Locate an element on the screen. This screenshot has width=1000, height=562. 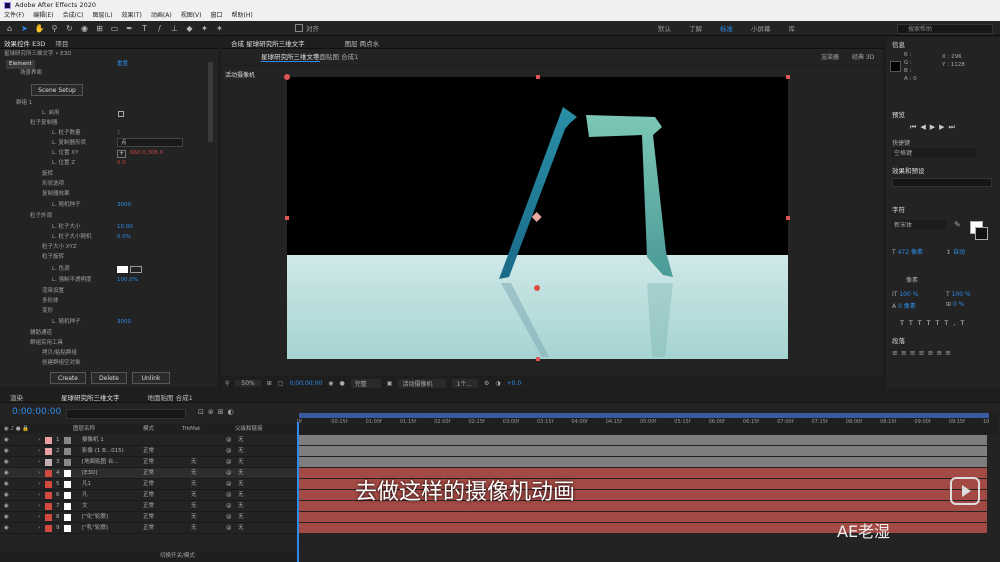
layer-row: ◉ › 6 凡 正常 无 @ 无 is located at coordinates (148, 495).